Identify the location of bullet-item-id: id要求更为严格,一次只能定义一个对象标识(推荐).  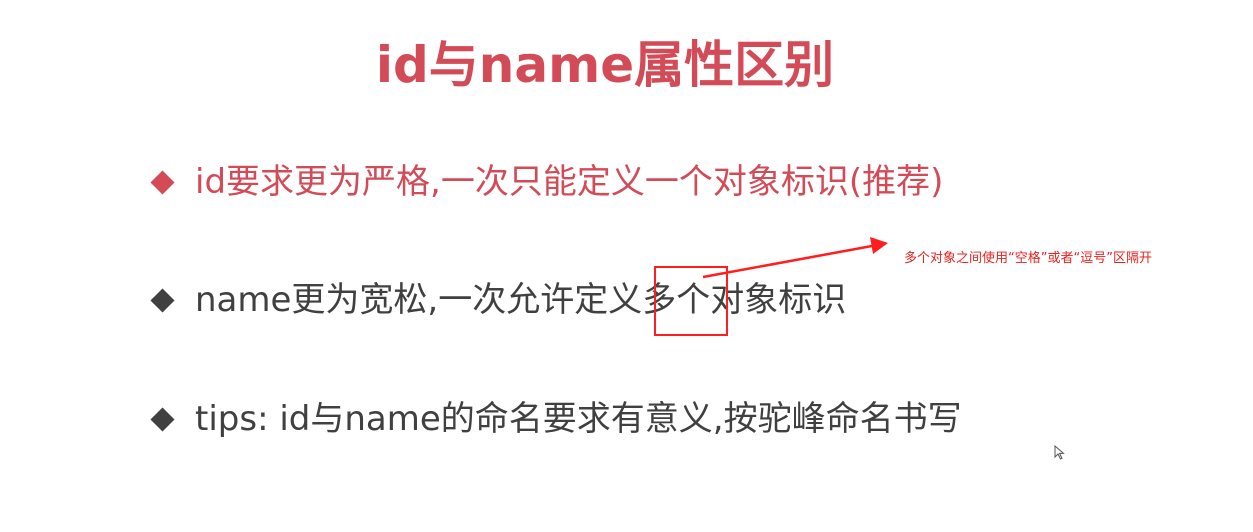
(546, 182).